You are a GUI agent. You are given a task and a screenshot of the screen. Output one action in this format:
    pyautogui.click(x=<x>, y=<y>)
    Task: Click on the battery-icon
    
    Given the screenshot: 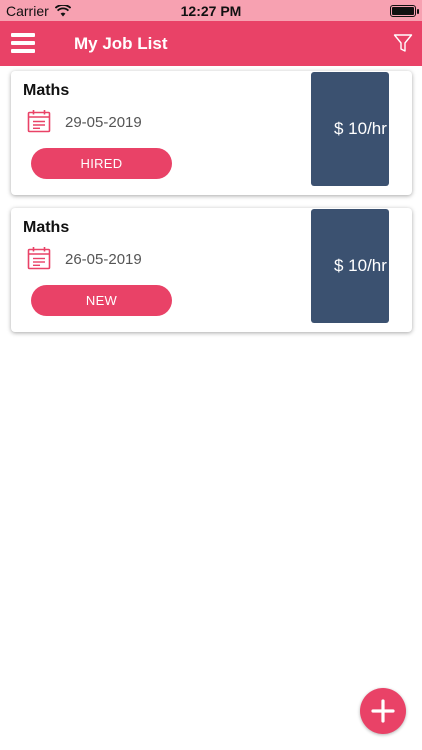 What is the action you would take?
    pyautogui.click(x=404, y=10)
    